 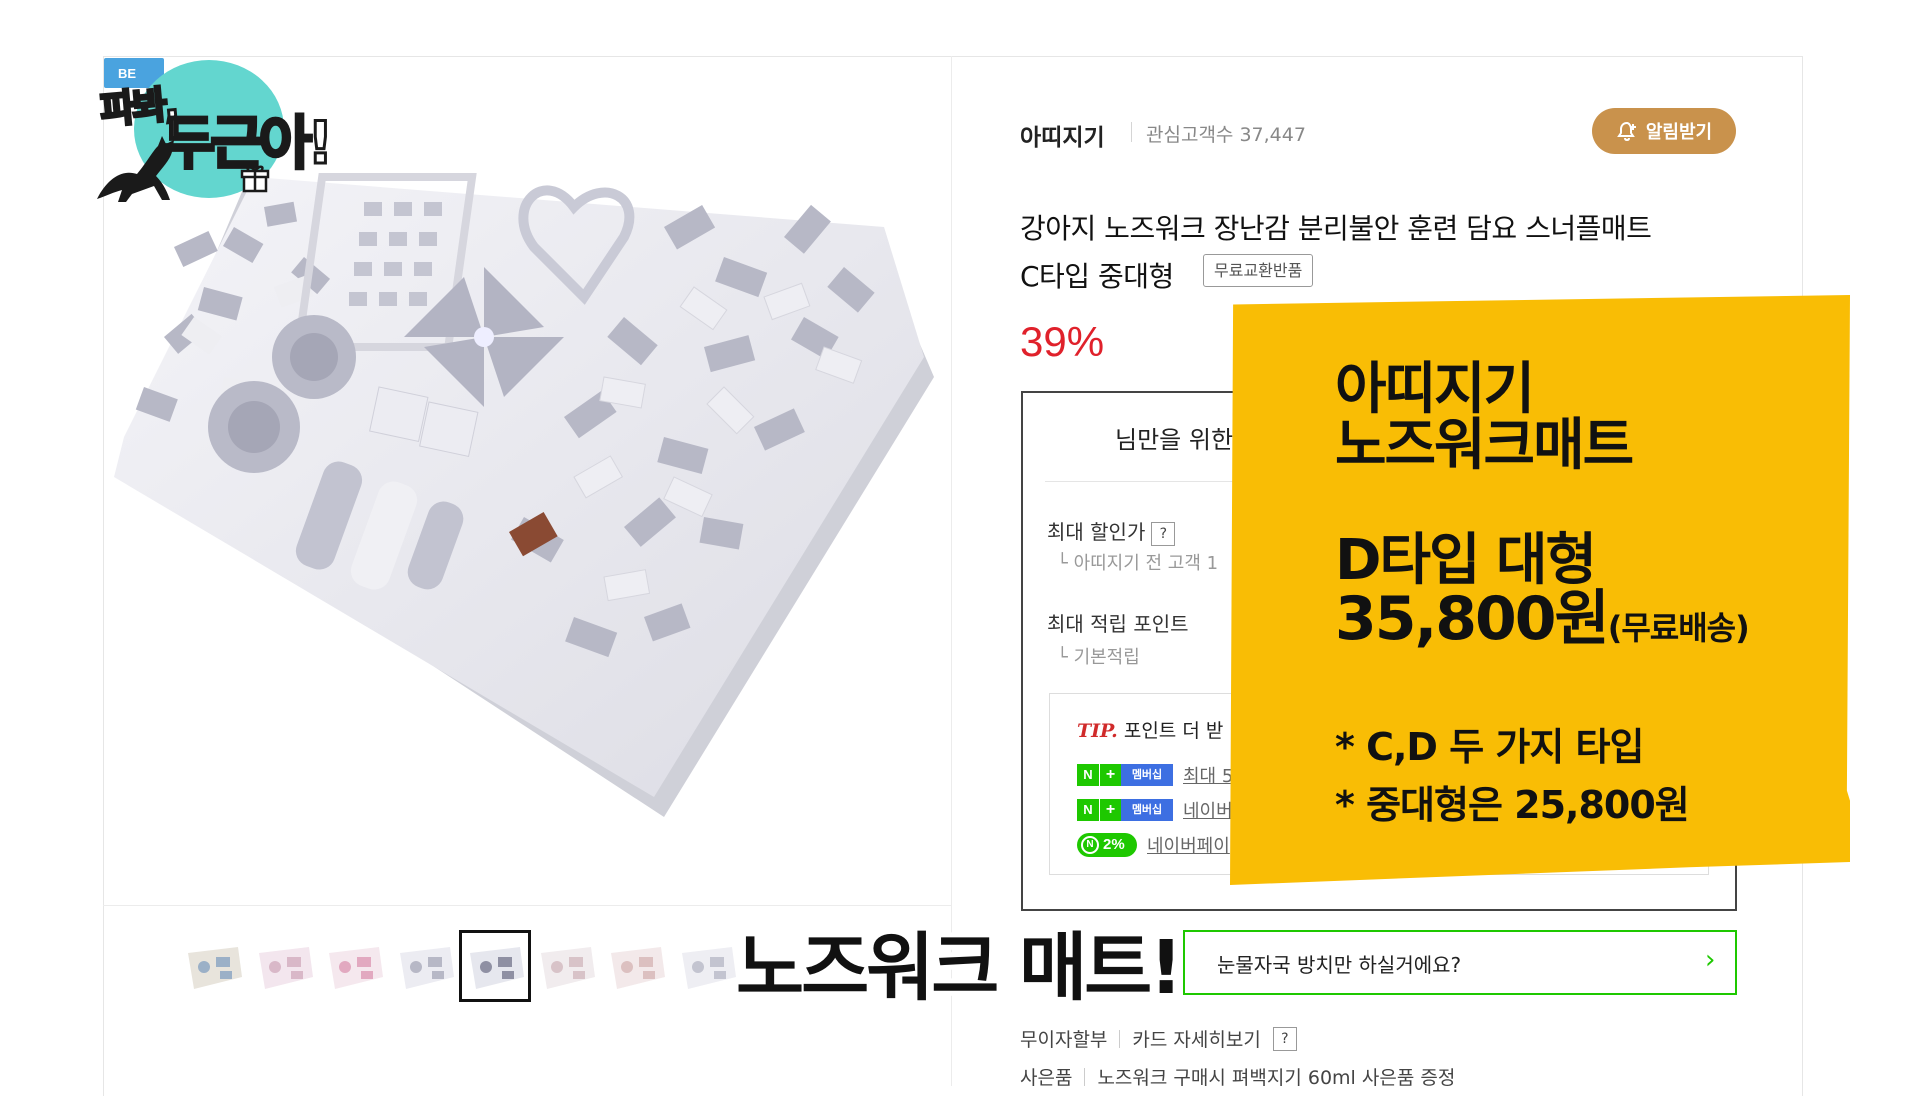 I want to click on npay-percent-row: N 2% 네이버페이, so click(x=1153, y=845).